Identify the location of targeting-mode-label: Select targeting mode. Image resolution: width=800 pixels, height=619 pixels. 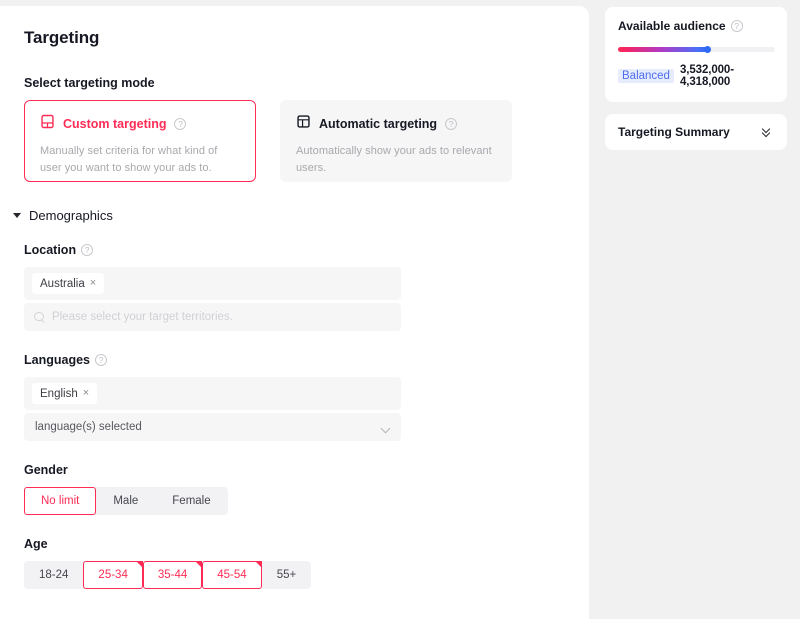
(294, 83).